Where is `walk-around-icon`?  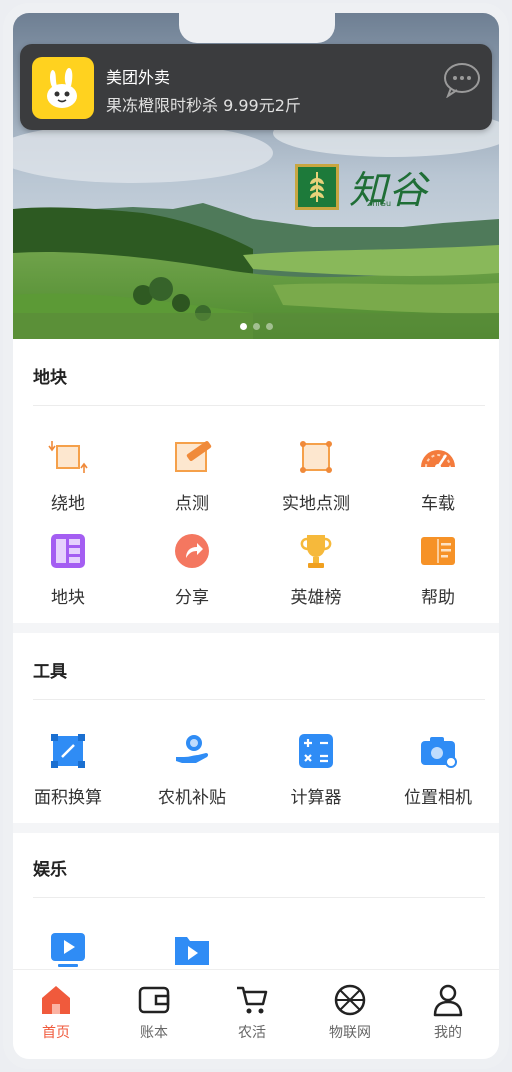
walk-around-icon is located at coordinates (68, 457).